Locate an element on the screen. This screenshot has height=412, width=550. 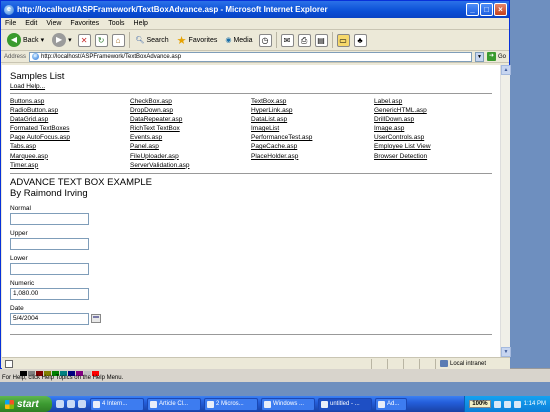
media-icon: ◉ is located at coordinates (228, 40).